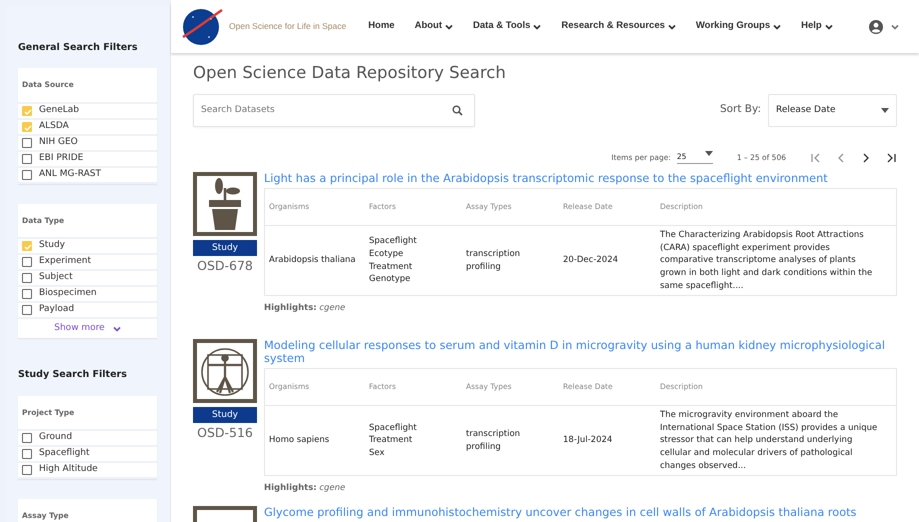  I want to click on nav-link: About, so click(434, 26).